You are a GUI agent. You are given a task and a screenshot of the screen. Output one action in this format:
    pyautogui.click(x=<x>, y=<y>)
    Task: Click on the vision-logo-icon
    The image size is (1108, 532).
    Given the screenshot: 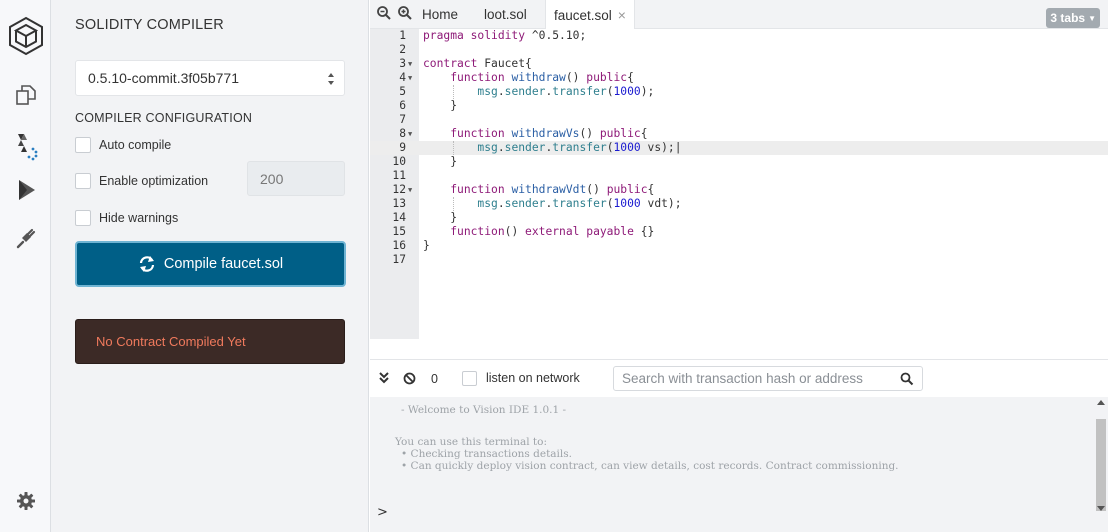 What is the action you would take?
    pyautogui.click(x=25, y=36)
    